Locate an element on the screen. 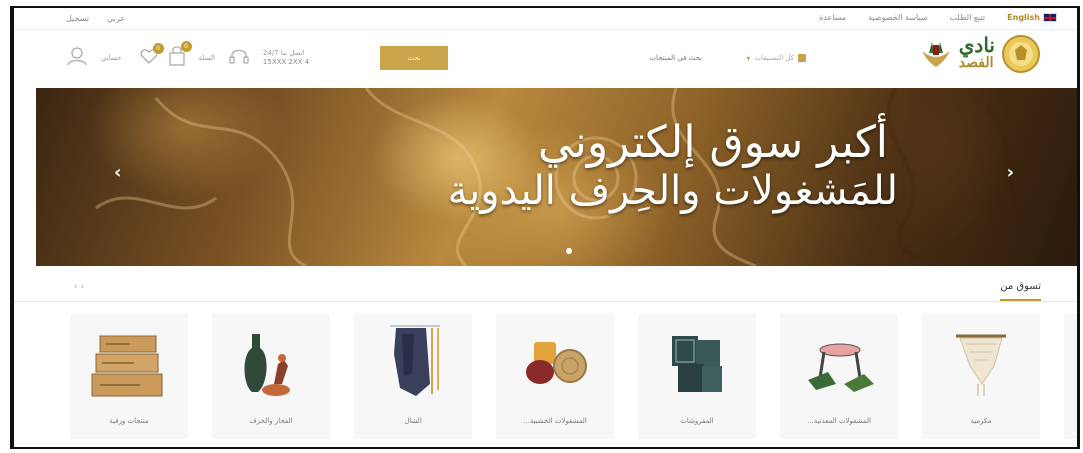 This screenshot has width=1083, height=453. account-button is located at coordinates (77, 58).